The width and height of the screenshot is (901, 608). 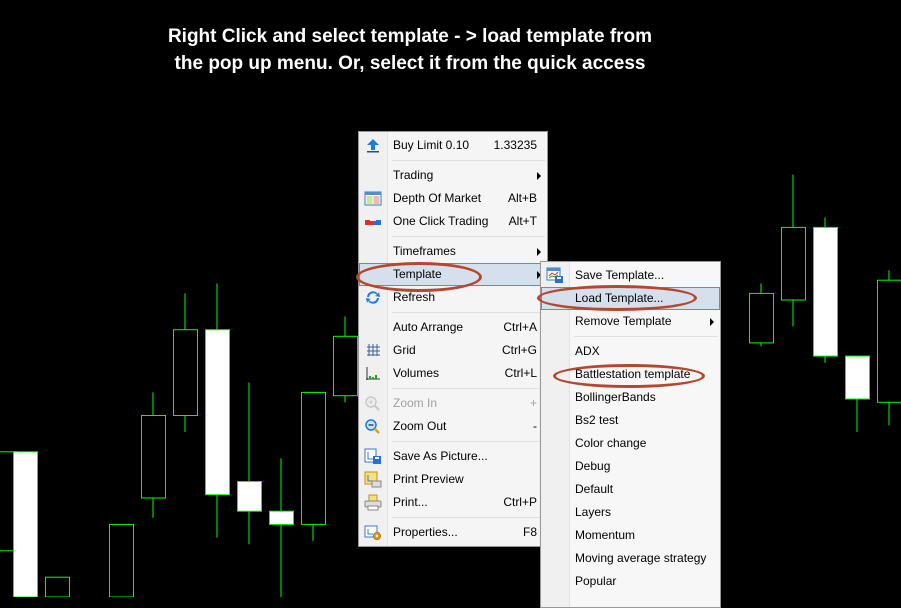 I want to click on menu-item-label: Depth Of Market, so click(x=437, y=198).